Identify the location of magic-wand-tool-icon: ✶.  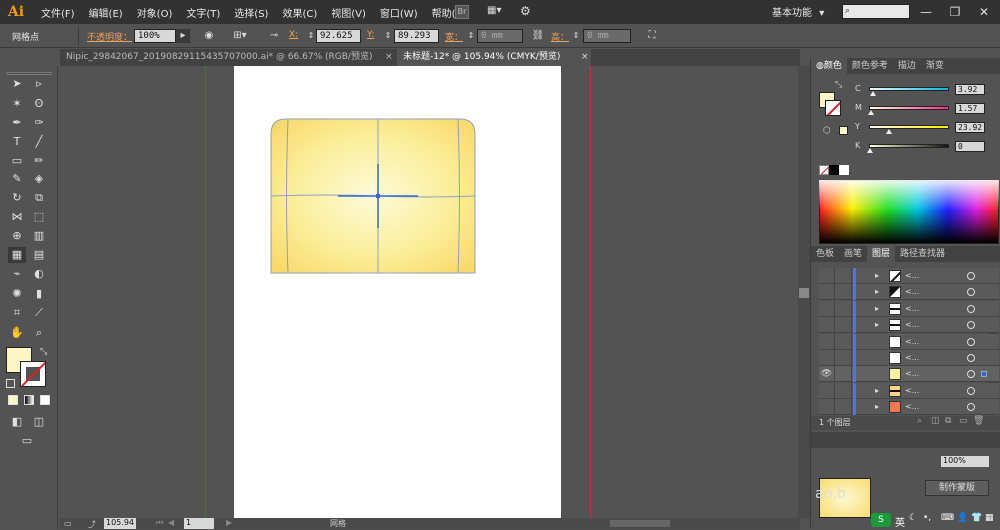
(17, 104).